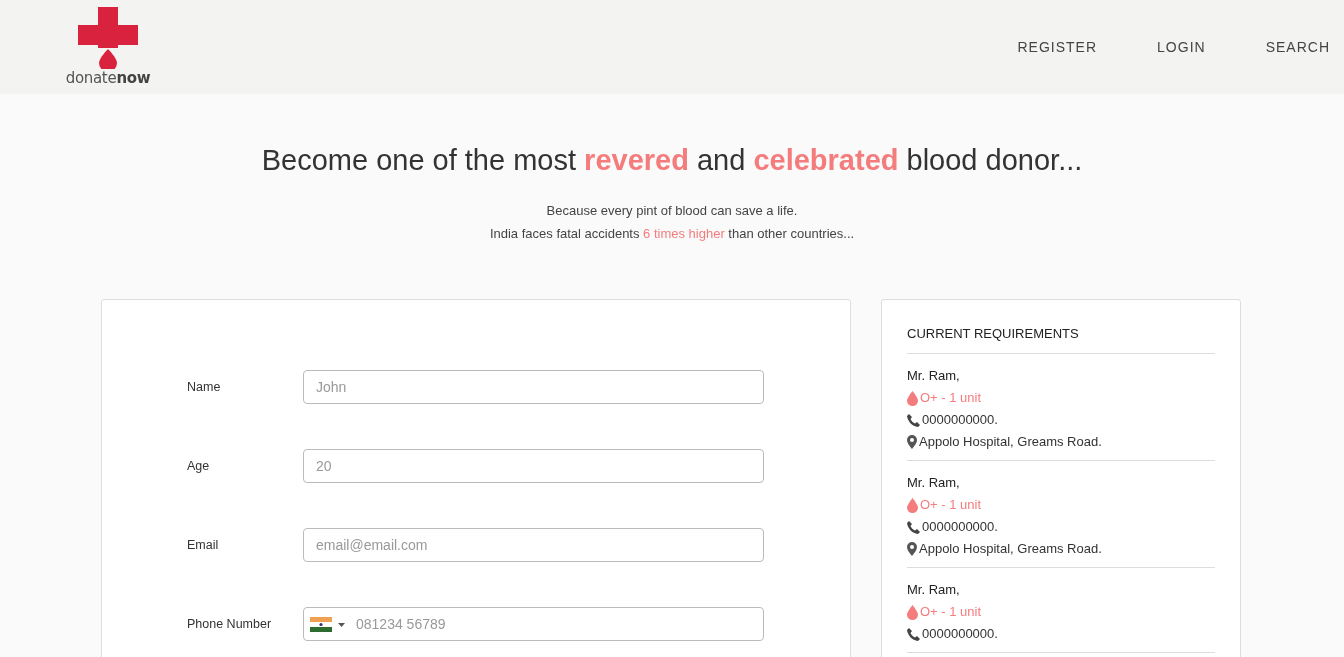  Describe the element at coordinates (108, 78) in the screenshot. I see `logo-text: donatenow` at that location.